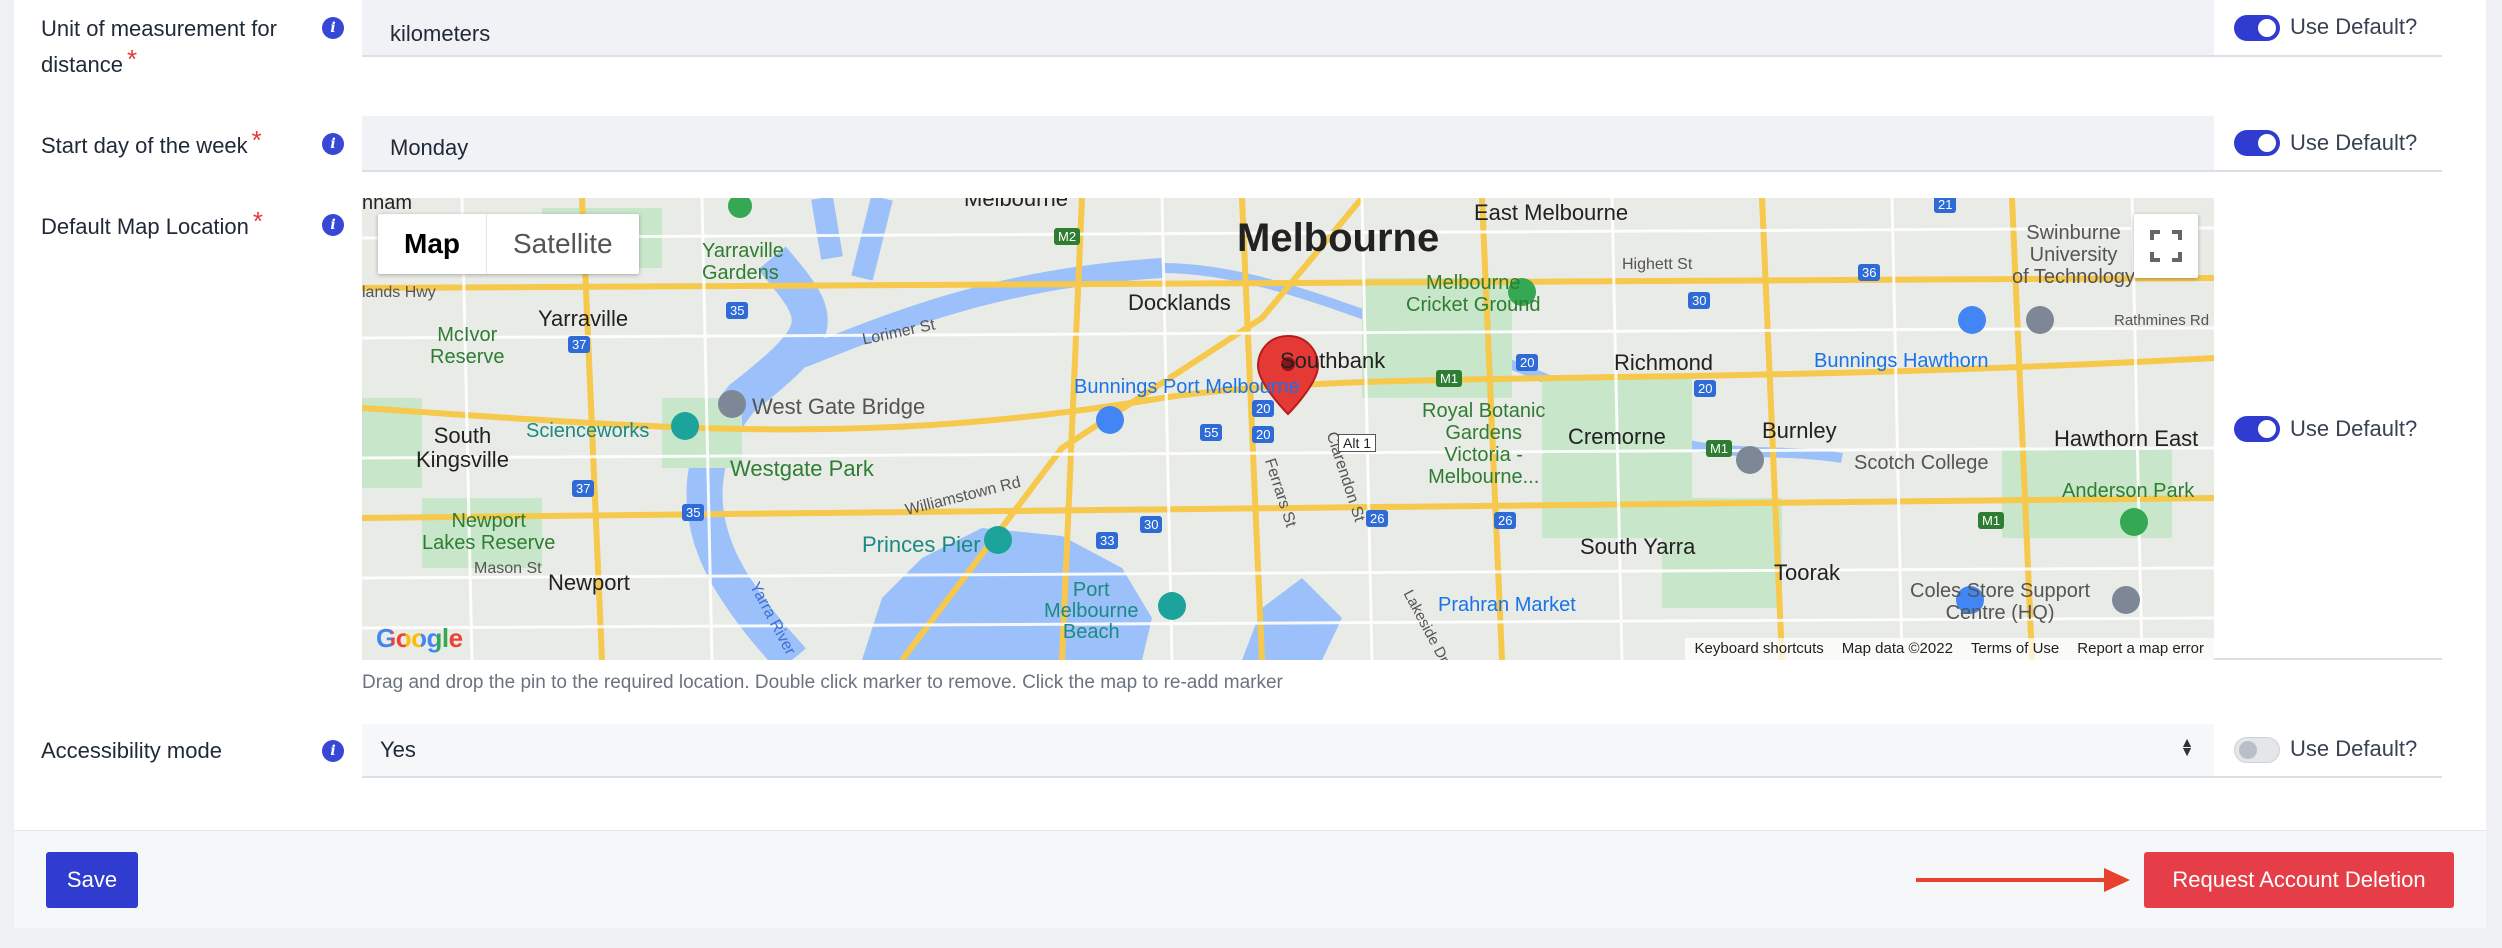 Image resolution: width=2502 pixels, height=948 pixels. Describe the element at coordinates (508, 568) in the screenshot. I see `map-label: Mason St` at that location.